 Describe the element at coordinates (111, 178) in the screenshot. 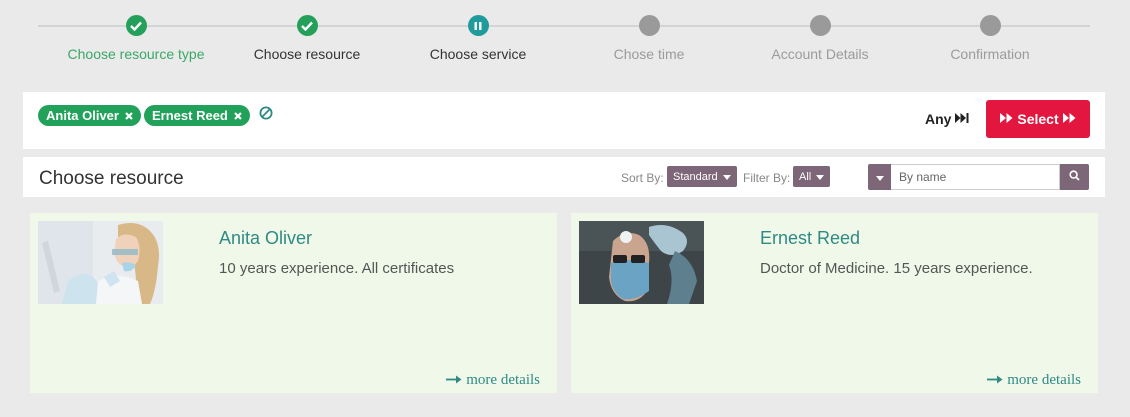

I see `page-title: Choose resource` at that location.